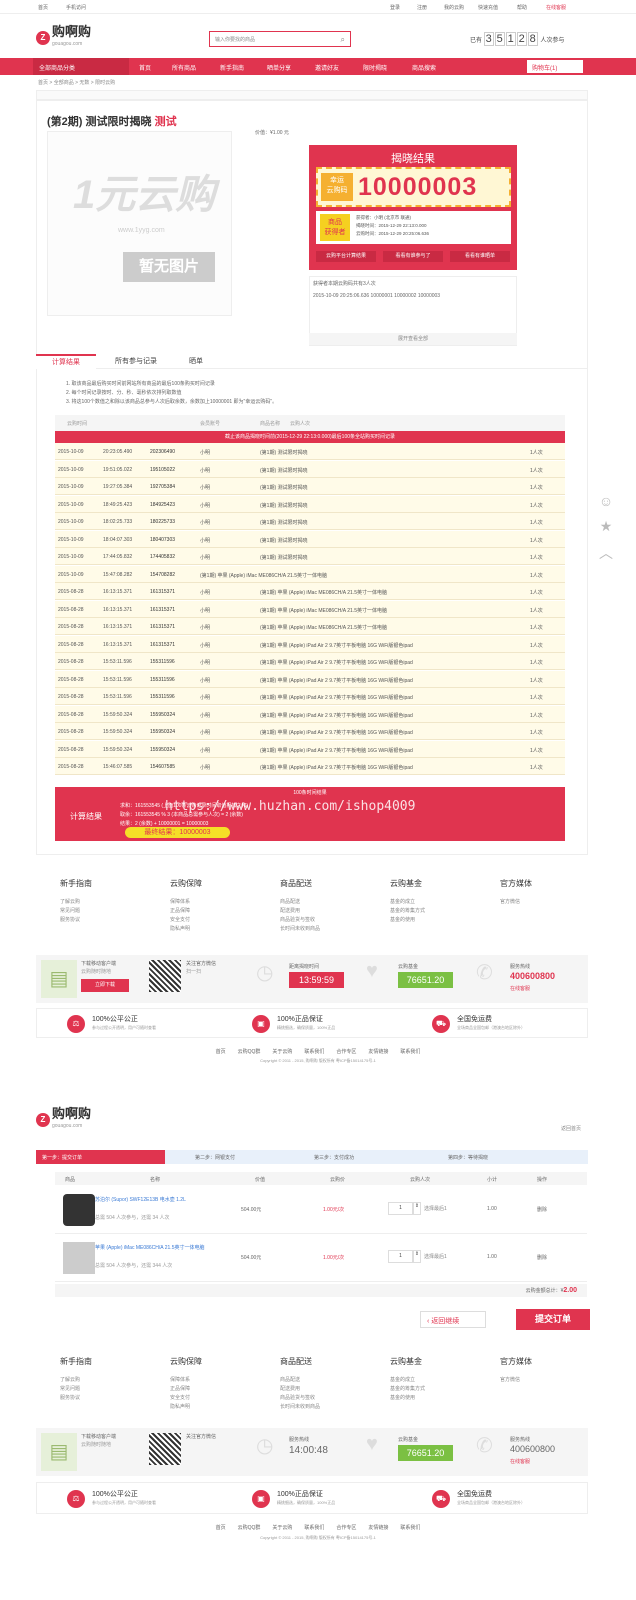 The width and height of the screenshot is (636, 1600). Describe the element at coordinates (279, 67) in the screenshot. I see `nav-item-share: 晒单分享` at that location.